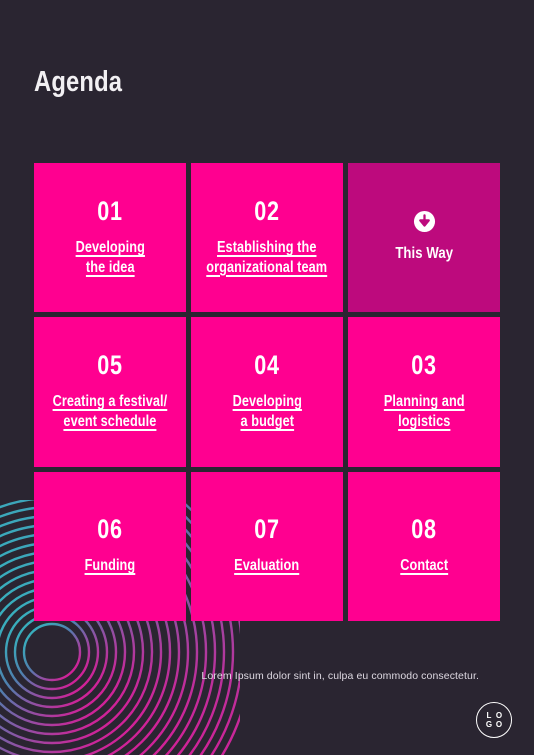  Describe the element at coordinates (267, 210) in the screenshot. I see `agenda-cell-number: 02` at that location.